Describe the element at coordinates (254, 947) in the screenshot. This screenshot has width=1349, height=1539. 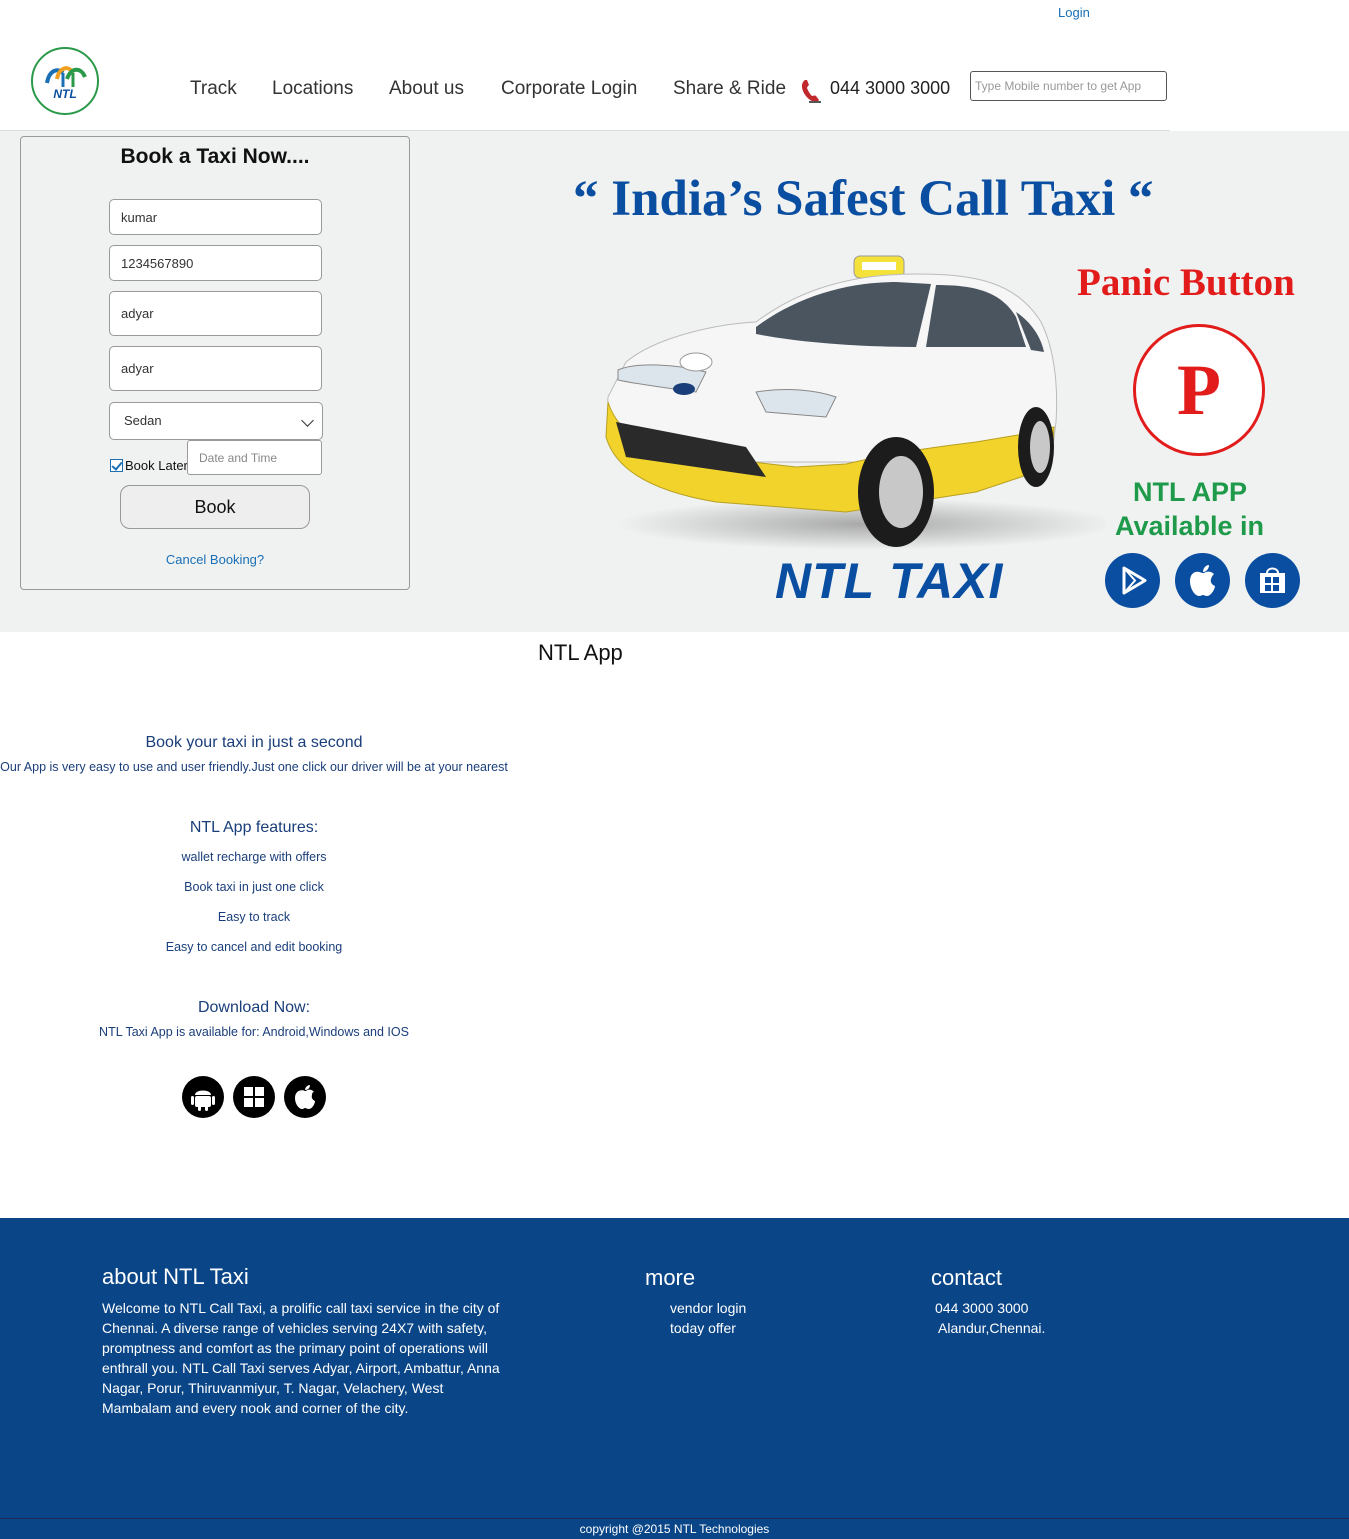
I see `feature-item: Easy to cancel and edit booking` at that location.